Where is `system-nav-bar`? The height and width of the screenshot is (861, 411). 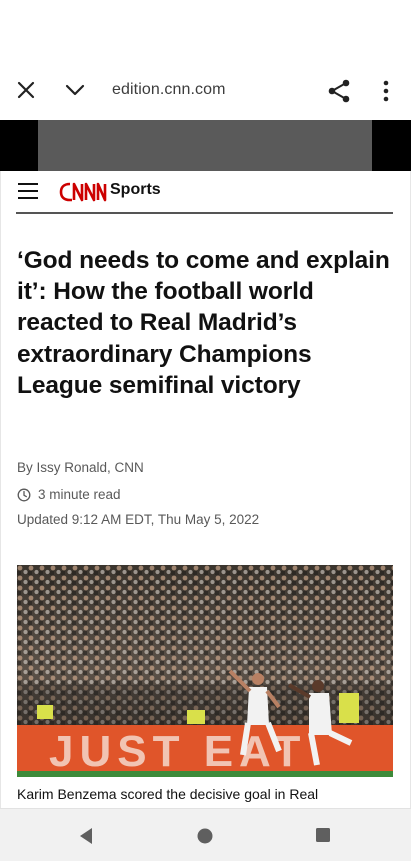 system-nav-bar is located at coordinates (205, 834).